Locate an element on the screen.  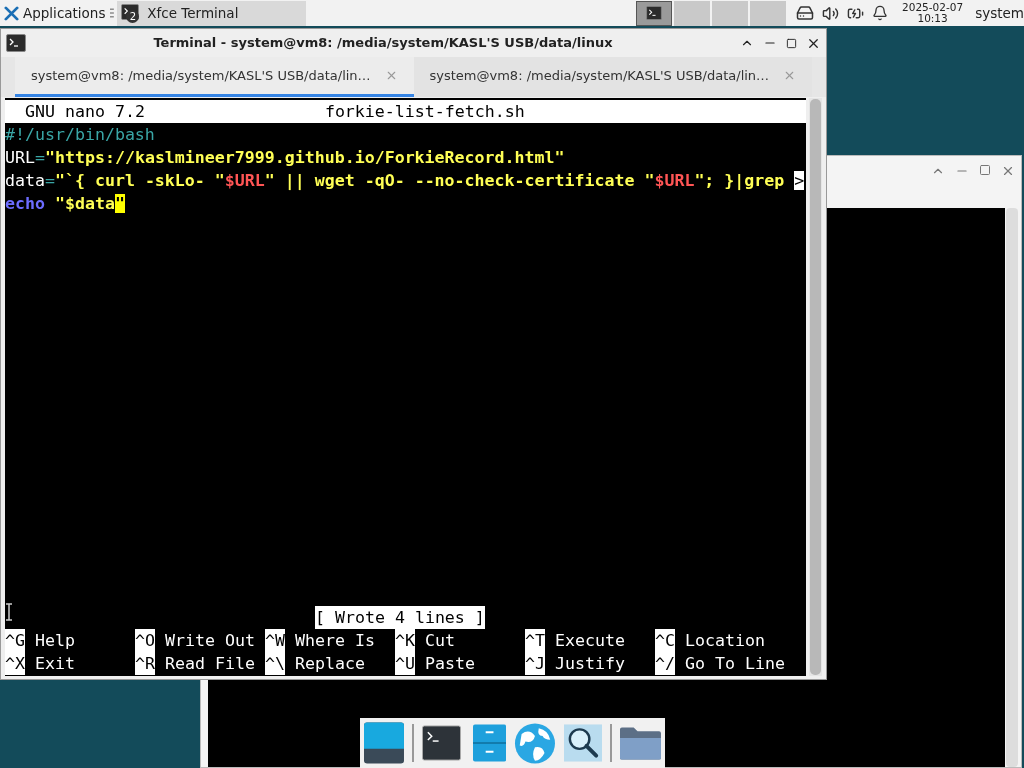
clock: 2025-02-07 10:13 is located at coordinates (933, 13).